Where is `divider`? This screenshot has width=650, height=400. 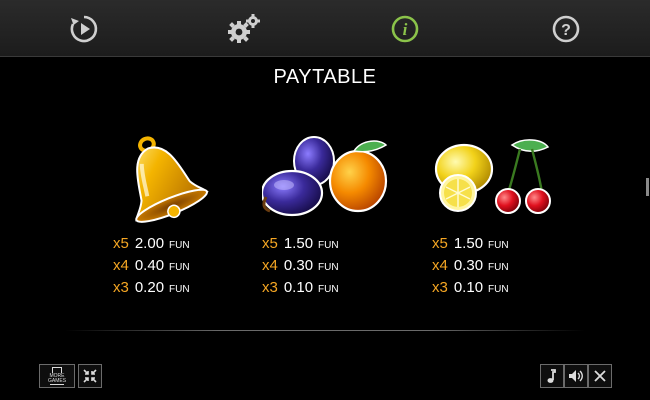 divider is located at coordinates (325, 330).